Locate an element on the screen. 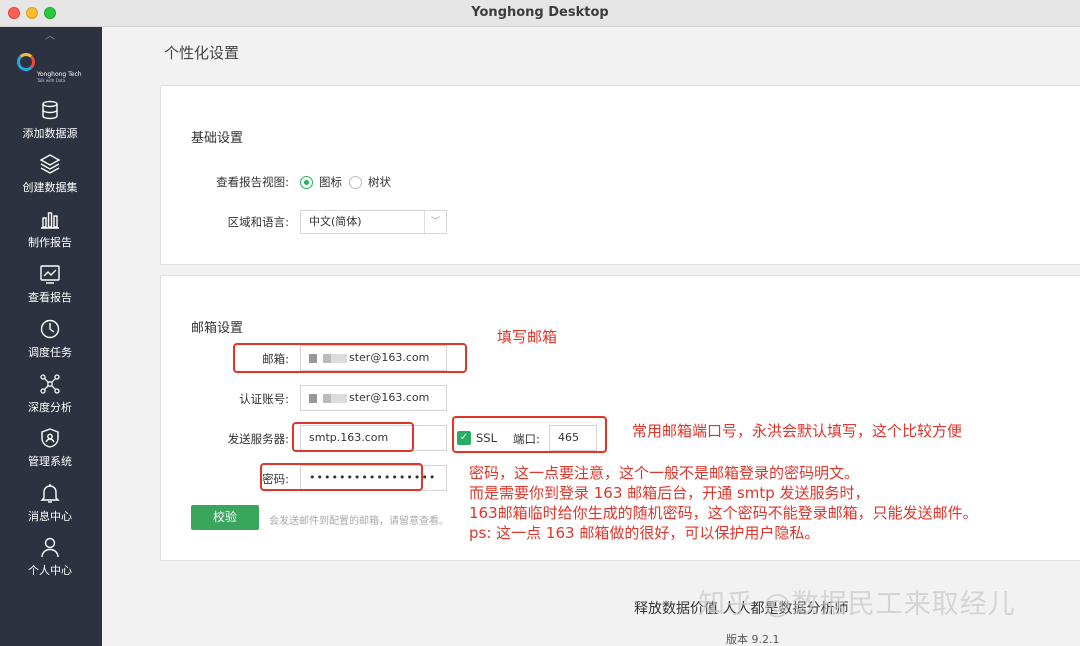 The height and width of the screenshot is (646, 1080). verify-hint: 会发送邮件到配置的邮箱，请留意查看。 is located at coordinates (359, 521).